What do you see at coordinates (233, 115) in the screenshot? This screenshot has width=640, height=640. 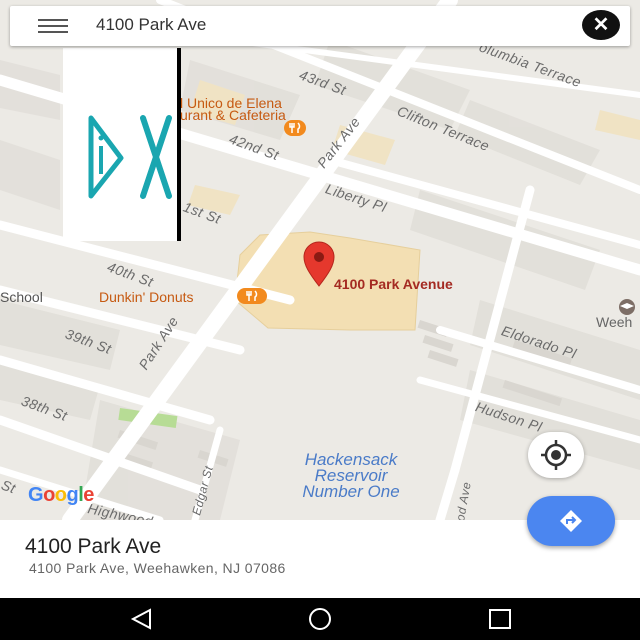 I see `poi-label-unico-line2: urant & Cafeteria` at bounding box center [233, 115].